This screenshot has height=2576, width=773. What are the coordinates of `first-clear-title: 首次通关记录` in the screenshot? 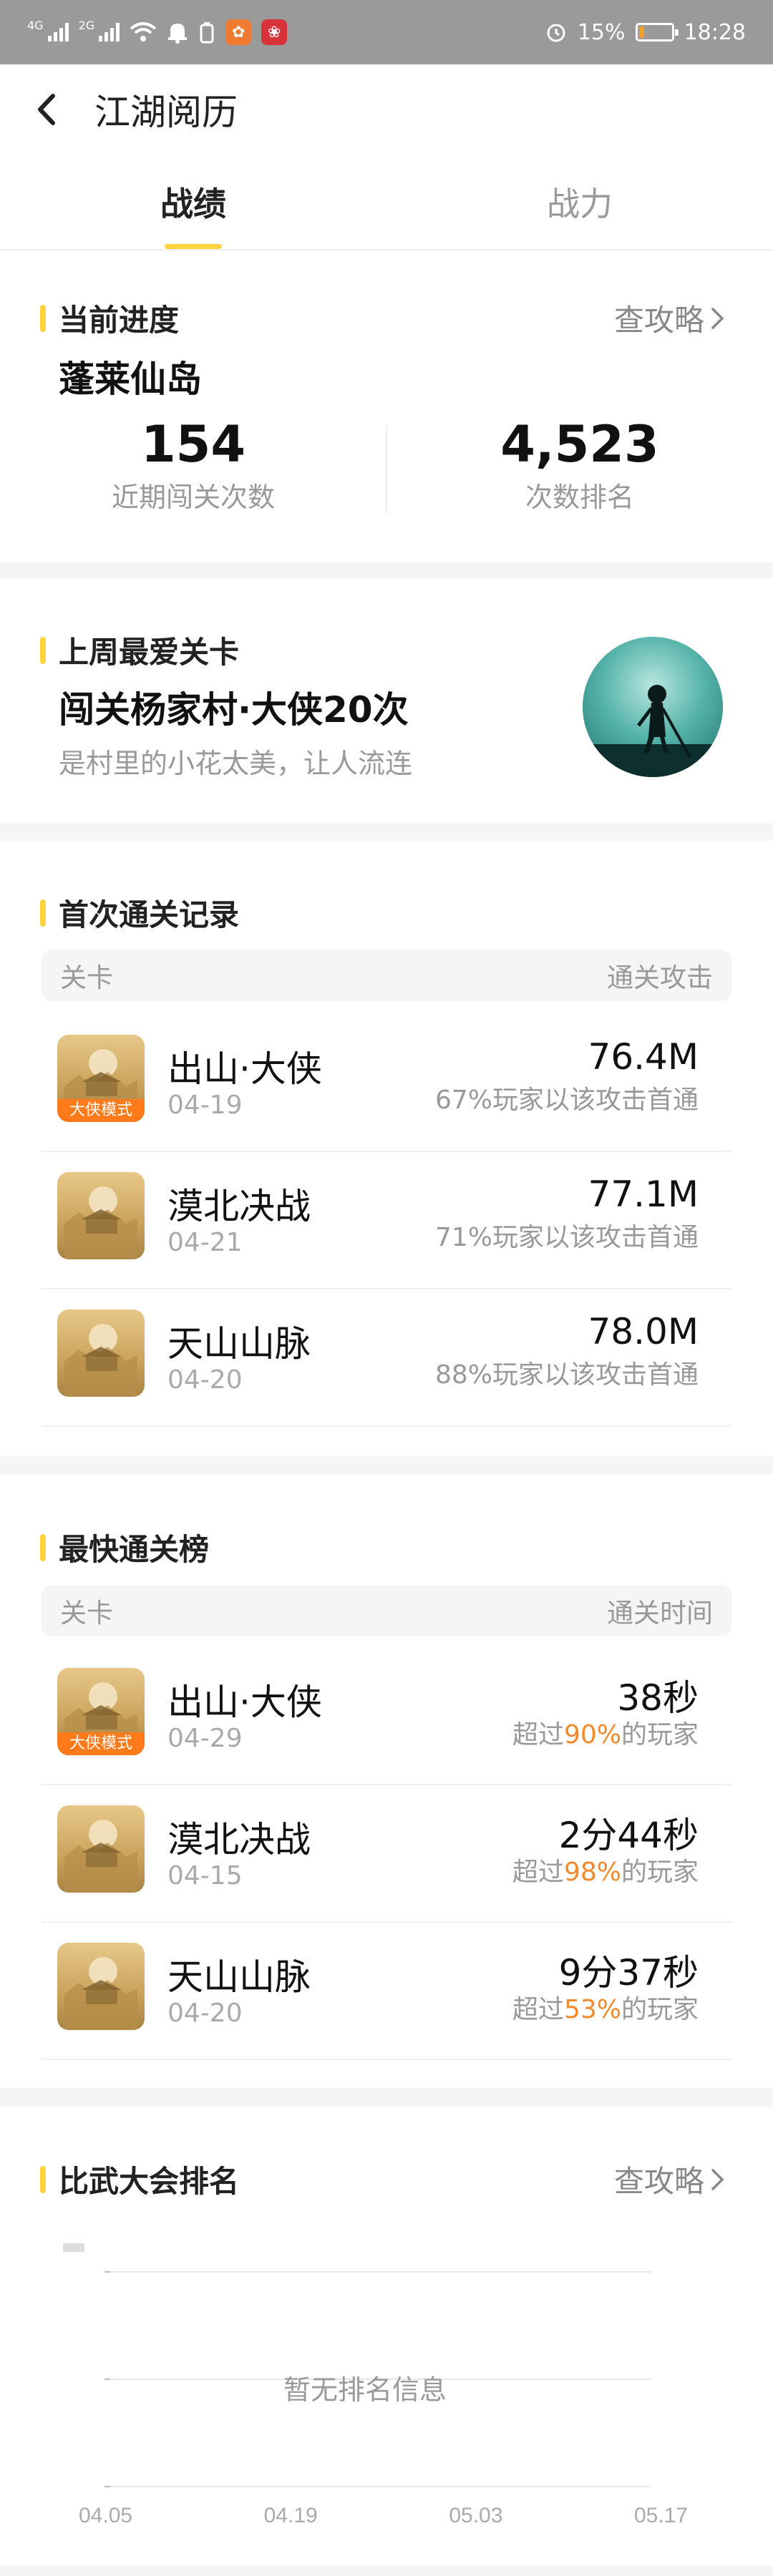 It's located at (149, 914).